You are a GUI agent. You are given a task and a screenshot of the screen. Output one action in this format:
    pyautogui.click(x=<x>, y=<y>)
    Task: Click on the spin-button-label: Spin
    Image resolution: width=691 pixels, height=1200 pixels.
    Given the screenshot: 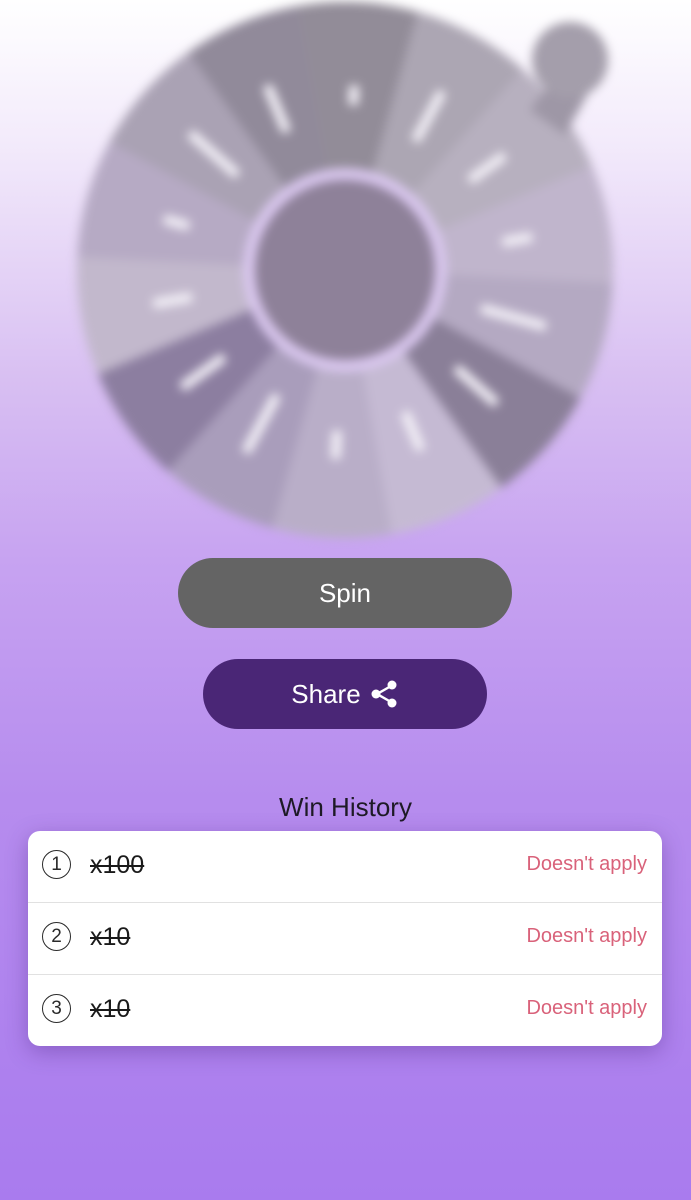 What is the action you would take?
    pyautogui.click(x=345, y=592)
    